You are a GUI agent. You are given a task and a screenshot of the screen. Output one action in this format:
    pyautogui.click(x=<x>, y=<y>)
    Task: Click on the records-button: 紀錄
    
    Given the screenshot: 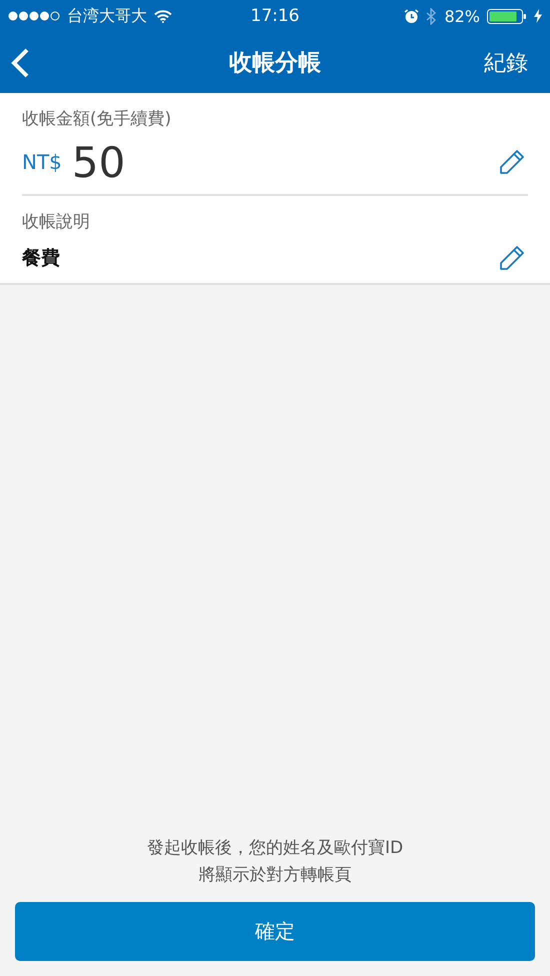 What is the action you would take?
    pyautogui.click(x=506, y=63)
    